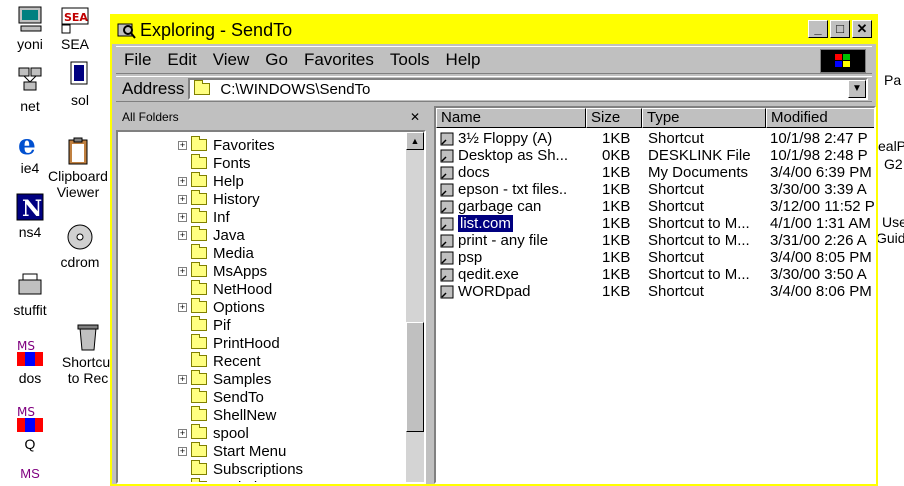 This screenshot has width=904, height=486. What do you see at coordinates (415, 307) in the screenshot?
I see `tree-scrollbar: ▲` at bounding box center [415, 307].